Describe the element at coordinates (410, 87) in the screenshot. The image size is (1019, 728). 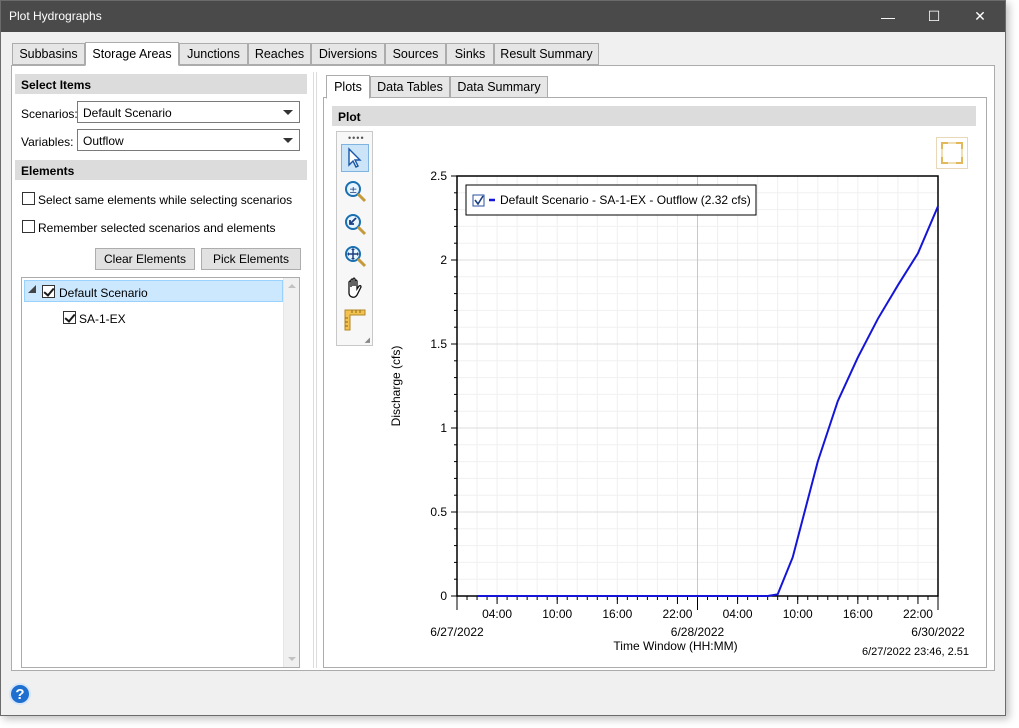
I see `tab-data-tables: Data Tables` at that location.